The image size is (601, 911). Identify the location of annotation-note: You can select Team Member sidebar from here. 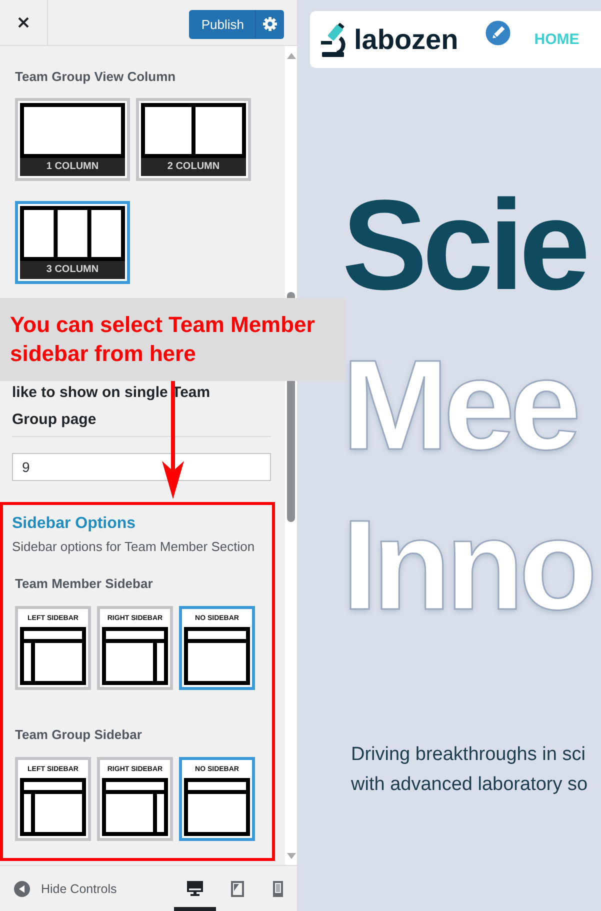
(173, 339).